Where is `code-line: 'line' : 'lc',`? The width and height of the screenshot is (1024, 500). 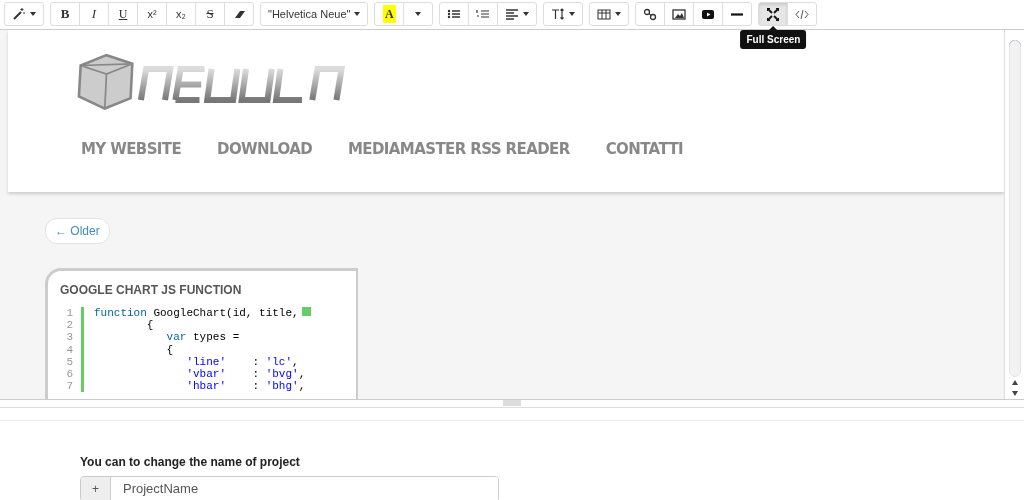
code-line: 'line' : 'lc', is located at coordinates (242, 361).